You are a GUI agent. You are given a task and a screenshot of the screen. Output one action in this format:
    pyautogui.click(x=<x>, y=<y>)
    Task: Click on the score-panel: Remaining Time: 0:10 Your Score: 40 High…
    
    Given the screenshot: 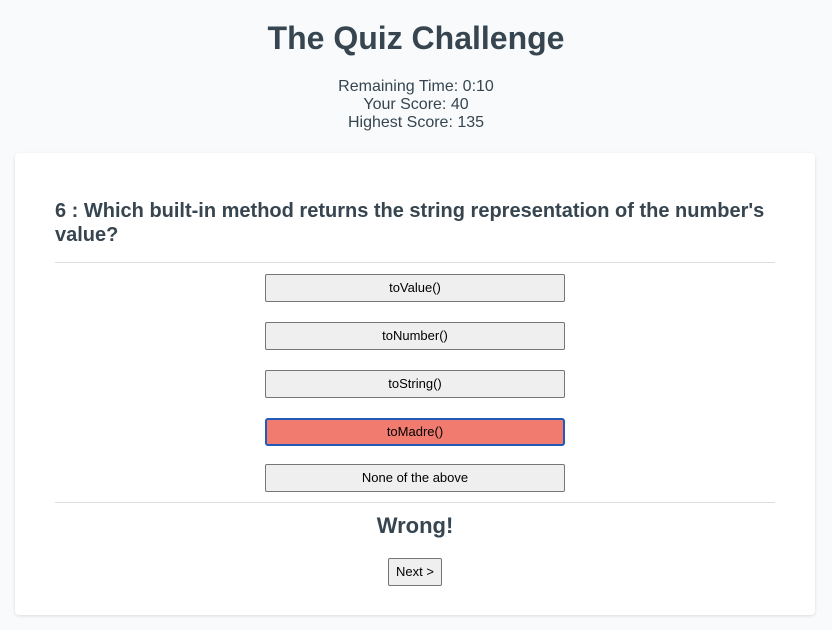 What is the action you would take?
    pyautogui.click(x=416, y=105)
    